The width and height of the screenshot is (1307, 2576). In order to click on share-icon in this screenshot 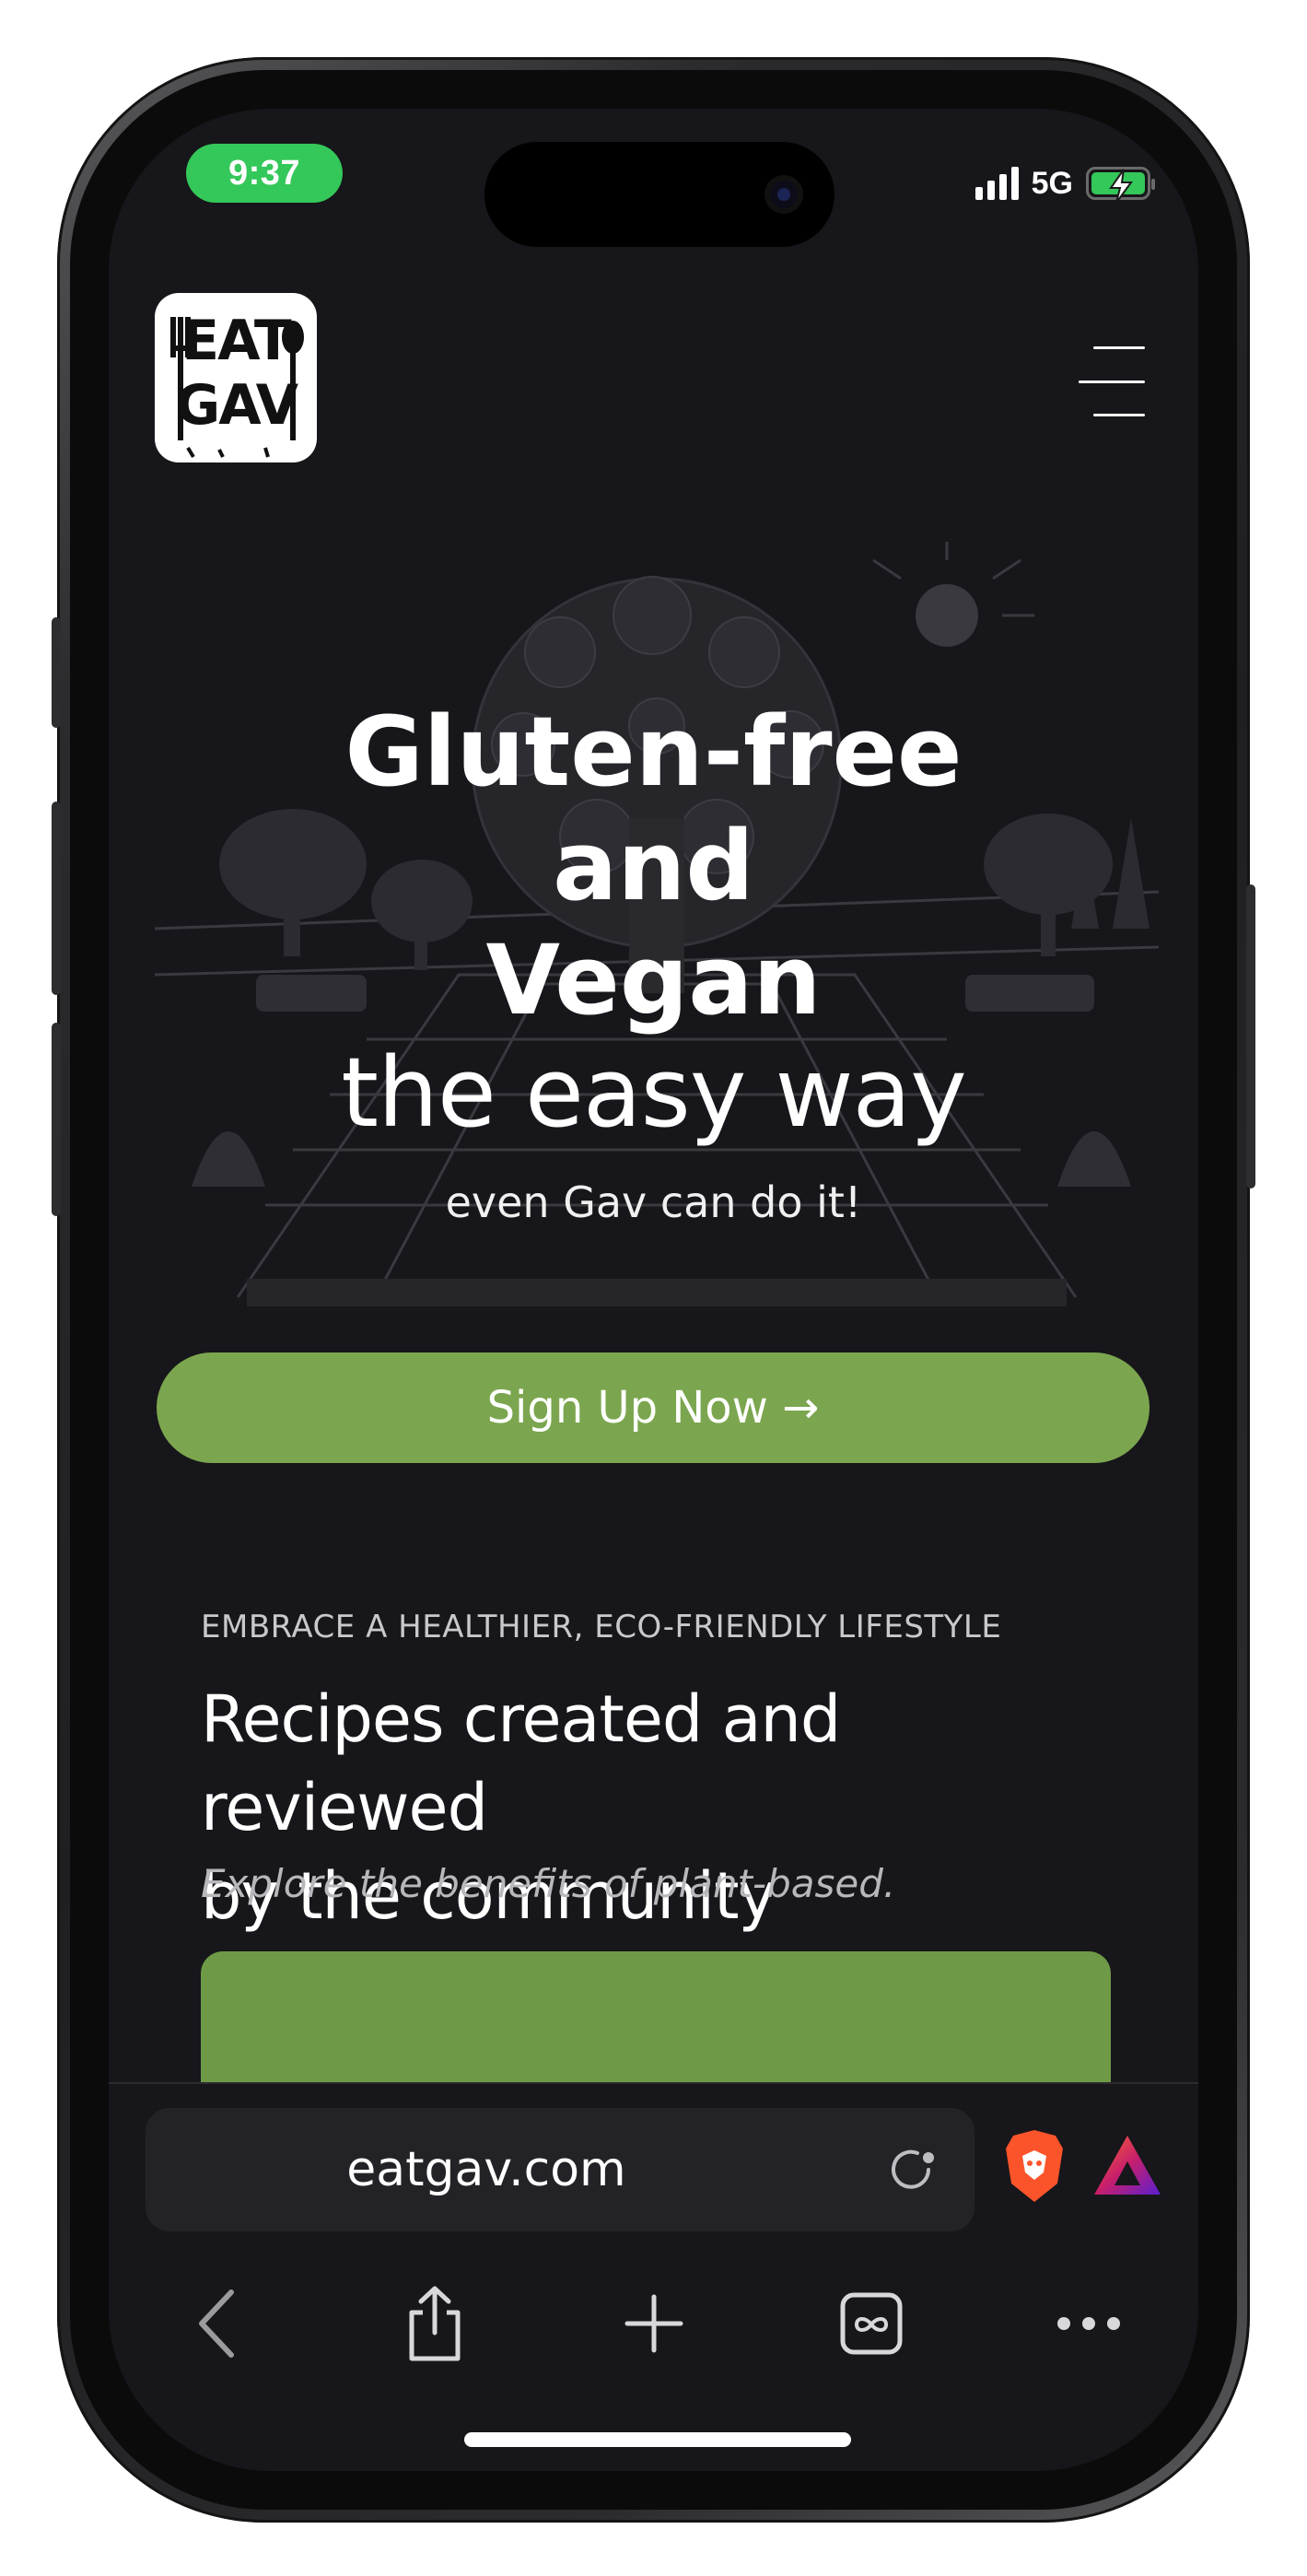, I will do `click(435, 2323)`.